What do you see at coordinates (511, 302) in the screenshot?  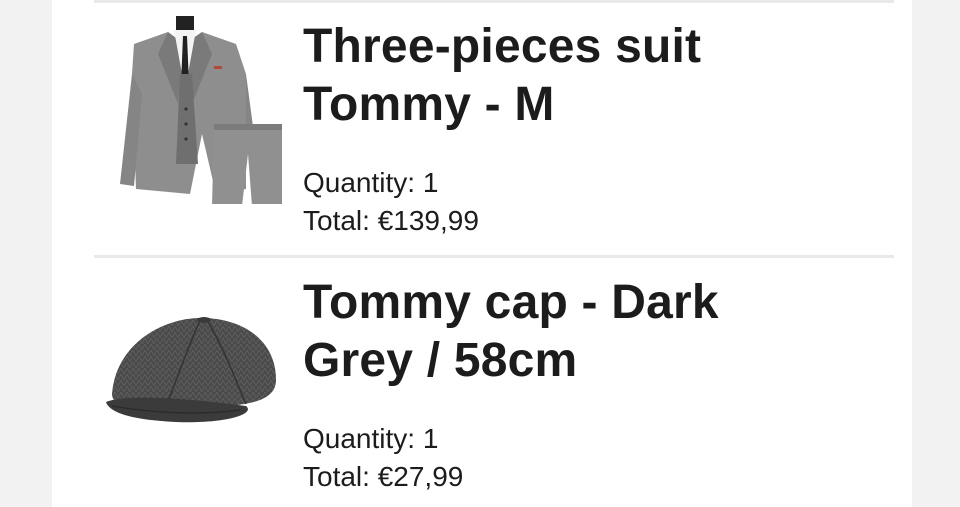 I see `title-line: Tommy cap - Dark` at bounding box center [511, 302].